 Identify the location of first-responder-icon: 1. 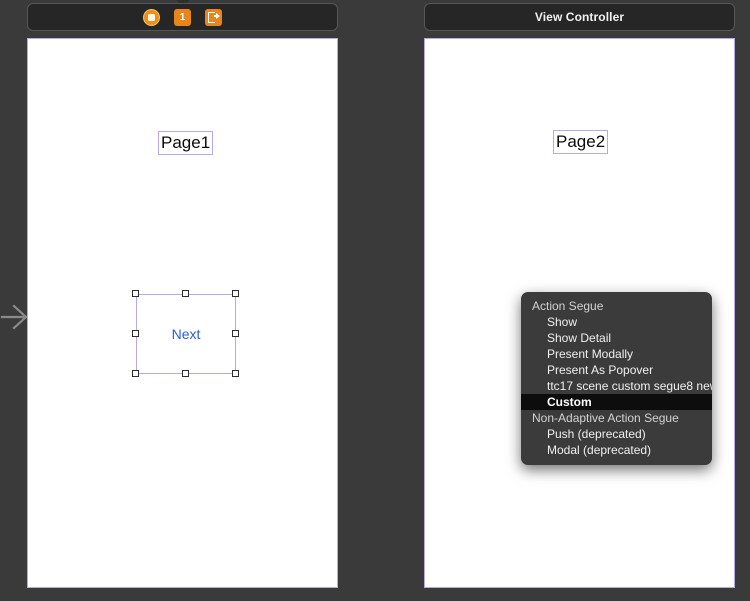
(182, 17).